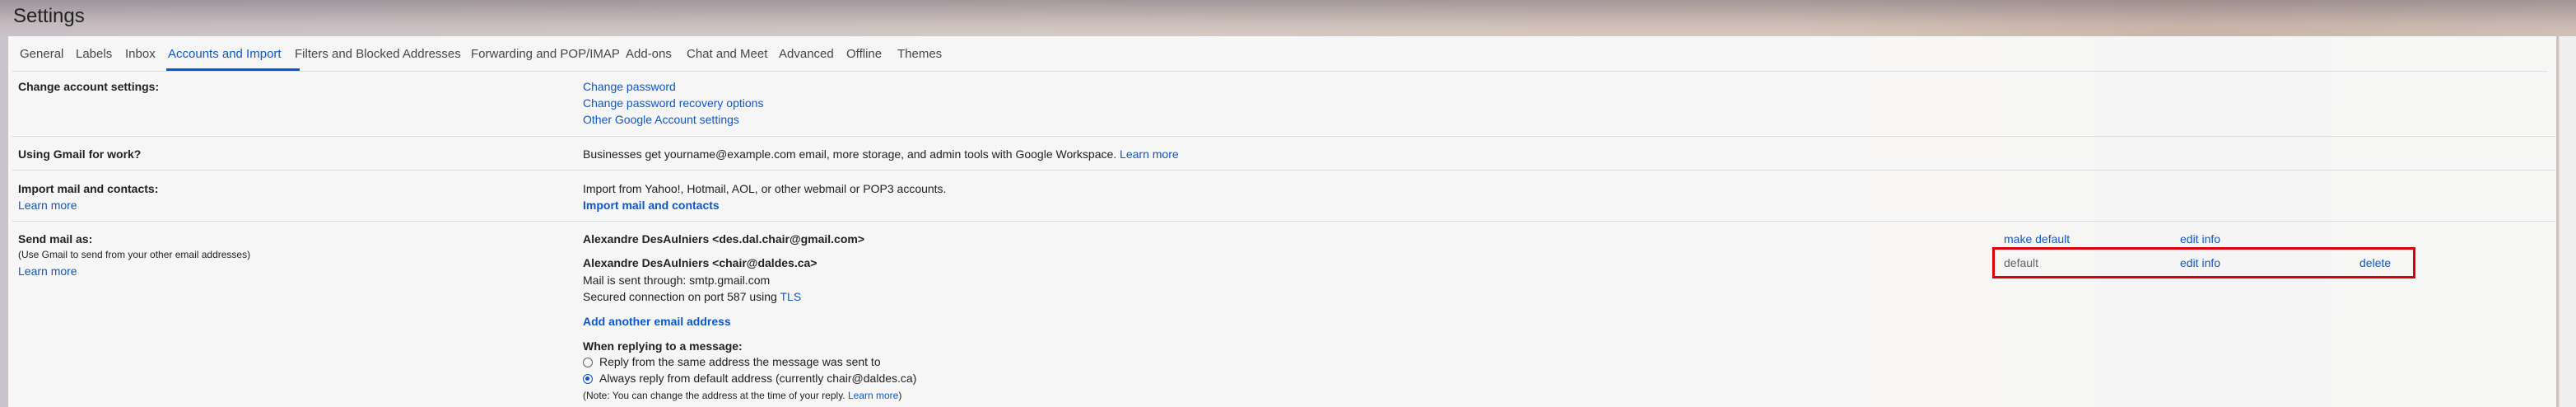 This screenshot has height=407, width=2576. Describe the element at coordinates (47, 271) in the screenshot. I see `send-mail-learn-more-link: Learn more` at that location.